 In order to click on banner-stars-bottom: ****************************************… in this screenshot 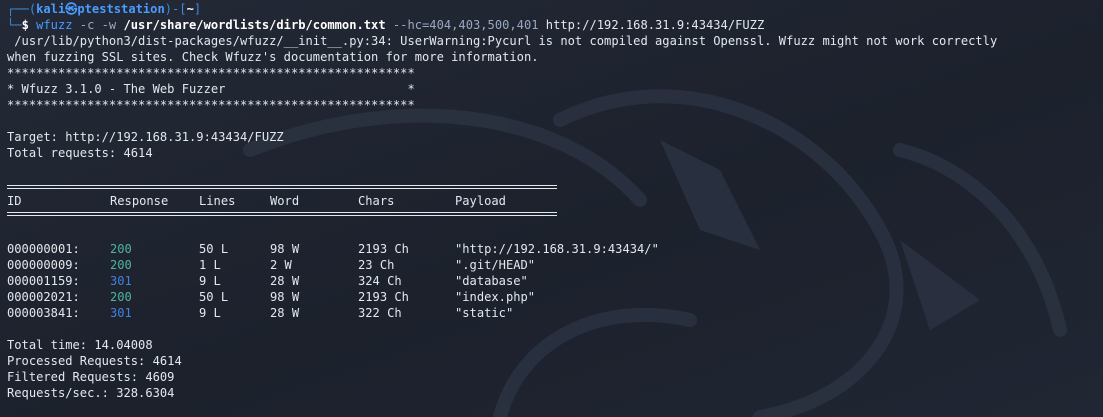, I will do `click(211, 105)`.